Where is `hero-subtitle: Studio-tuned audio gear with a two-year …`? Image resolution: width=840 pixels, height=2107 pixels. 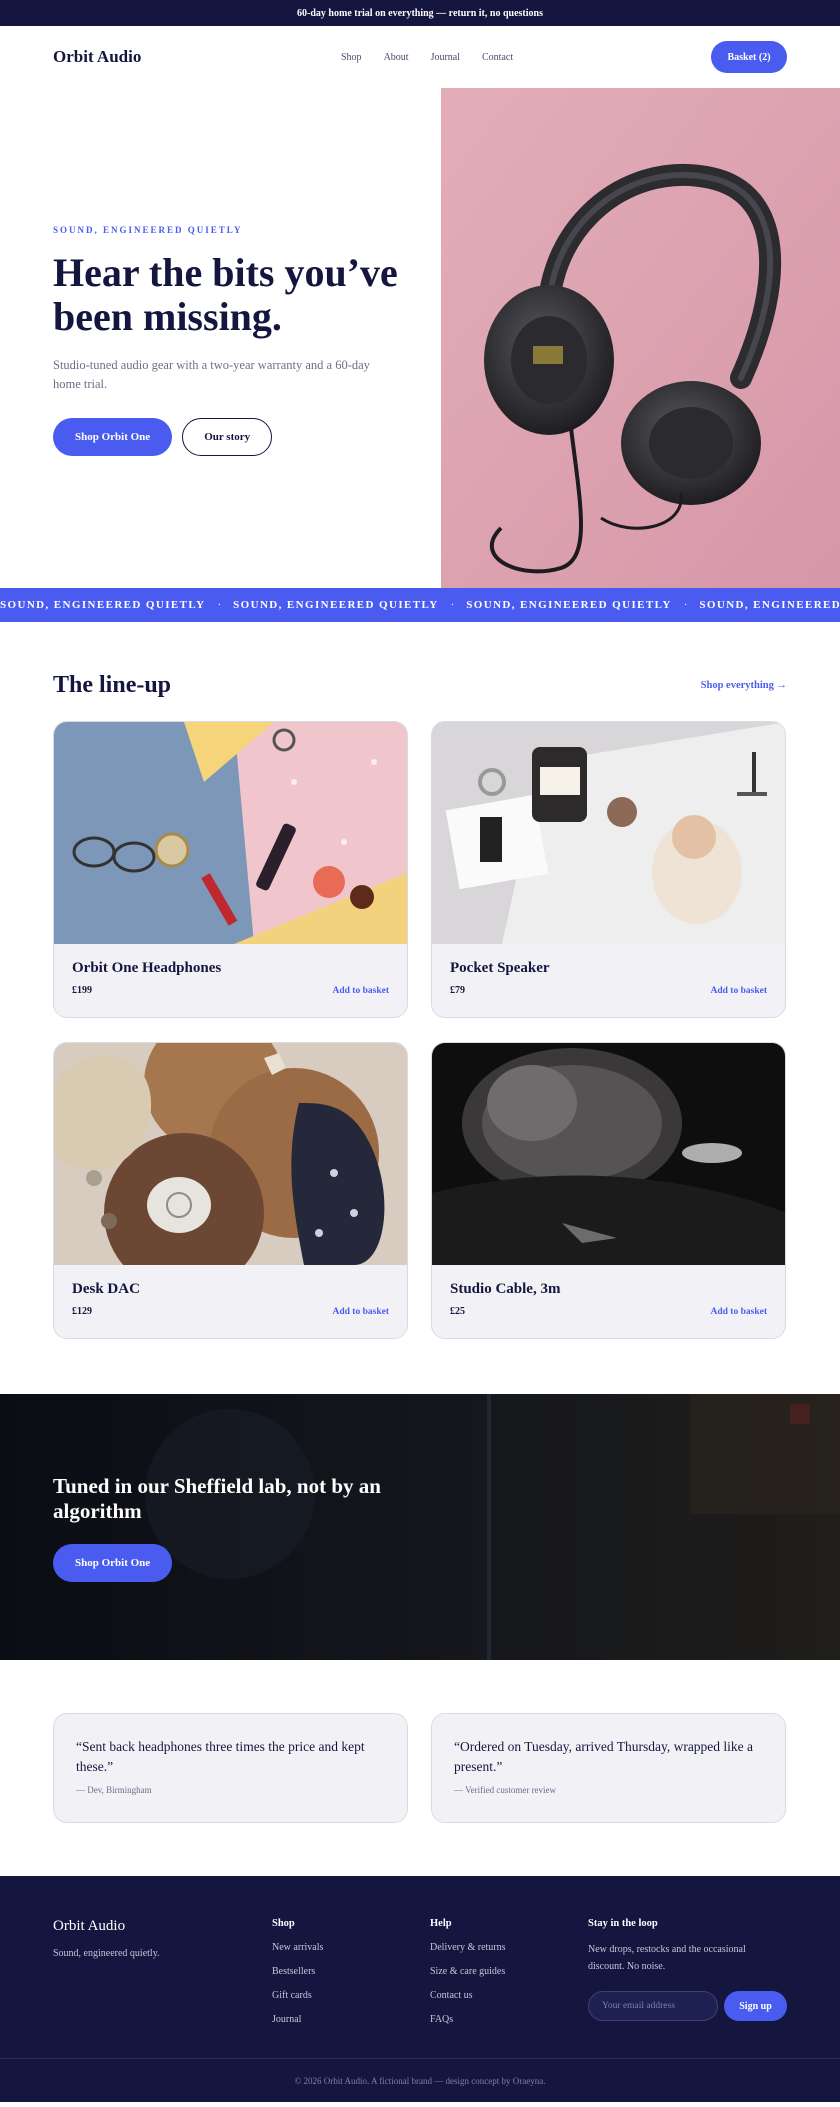 hero-subtitle: Studio-tuned audio gear with a two-year … is located at coordinates (211, 374).